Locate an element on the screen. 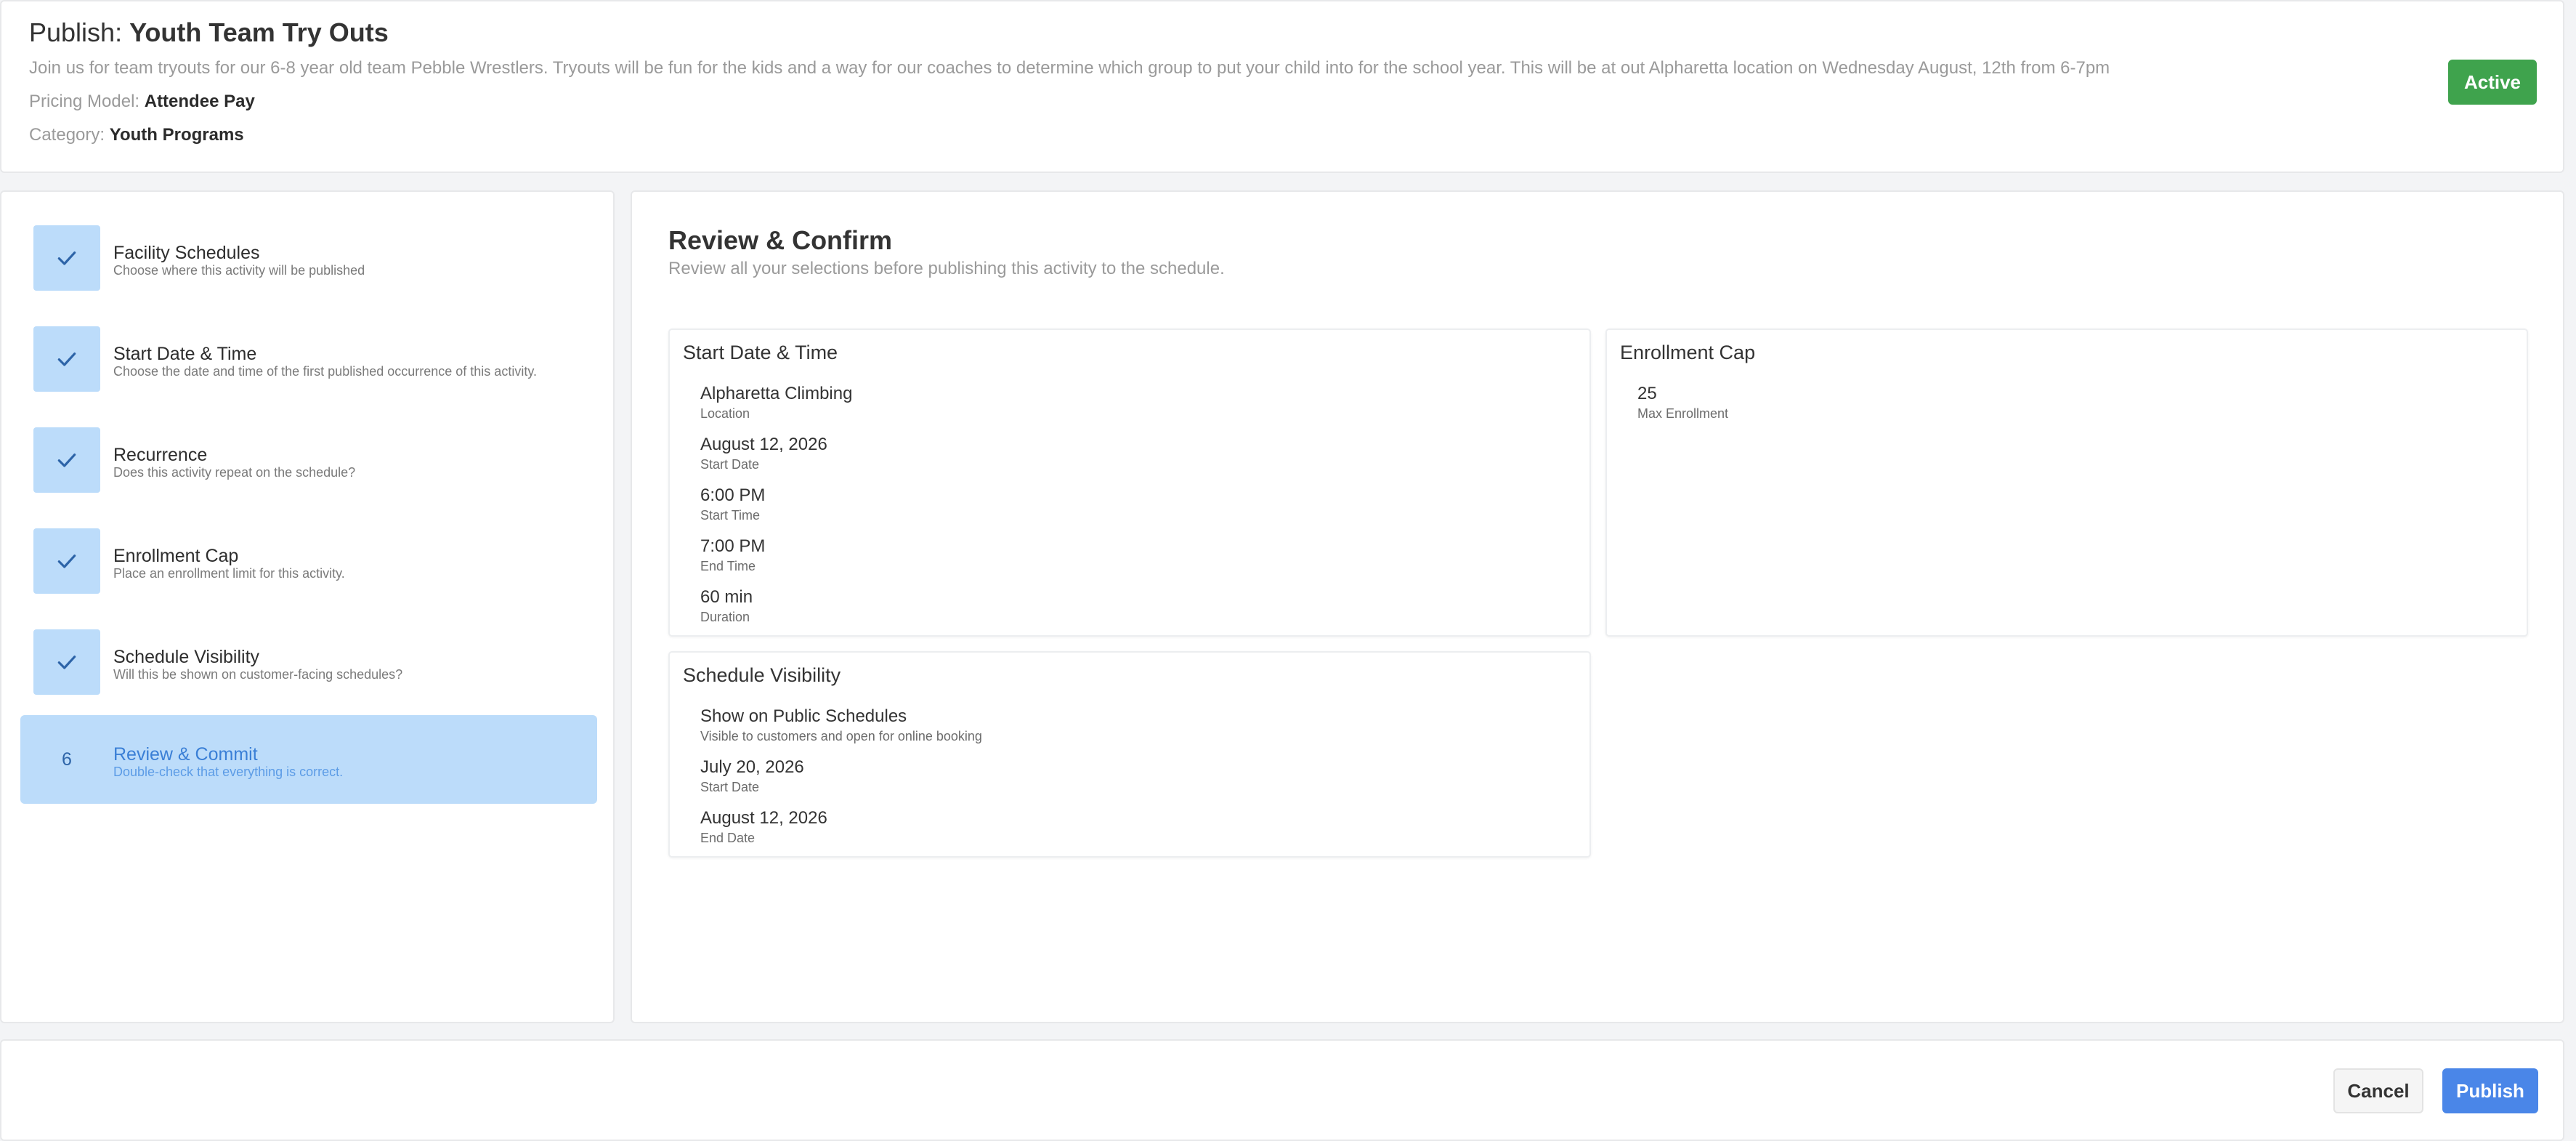 The image size is (2576, 1141). step-number: 6 is located at coordinates (66, 759).